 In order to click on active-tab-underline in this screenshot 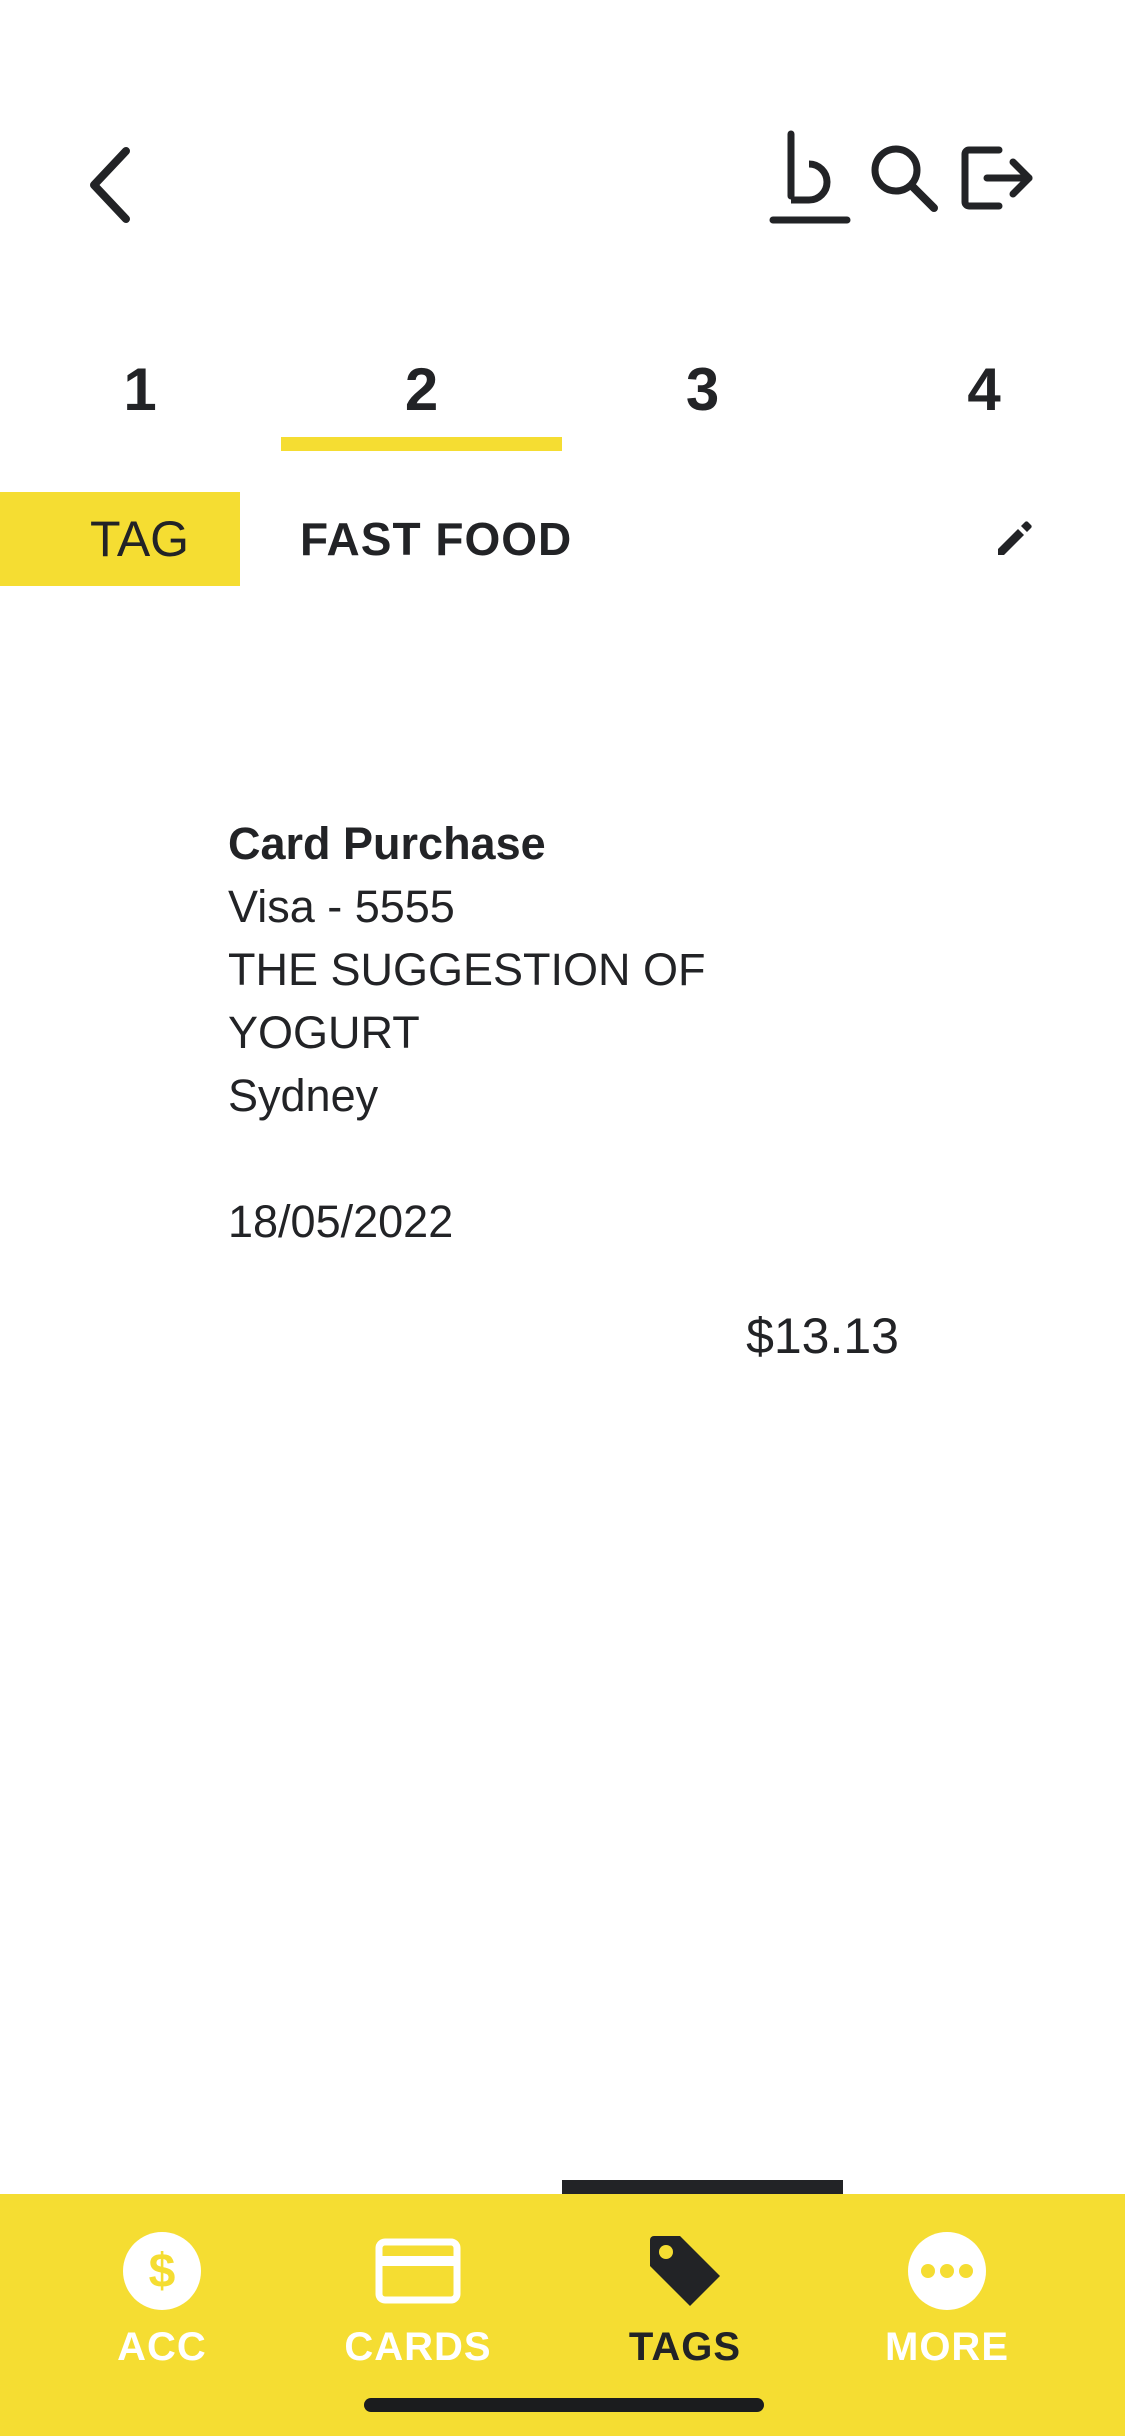, I will do `click(421, 444)`.